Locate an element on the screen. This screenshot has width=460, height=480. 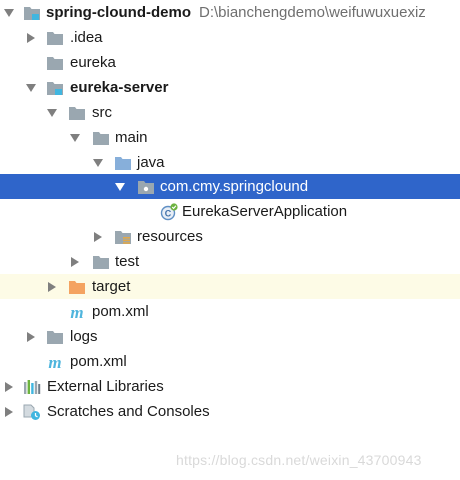
source-root-folder-icon is located at coordinates (123, 162).